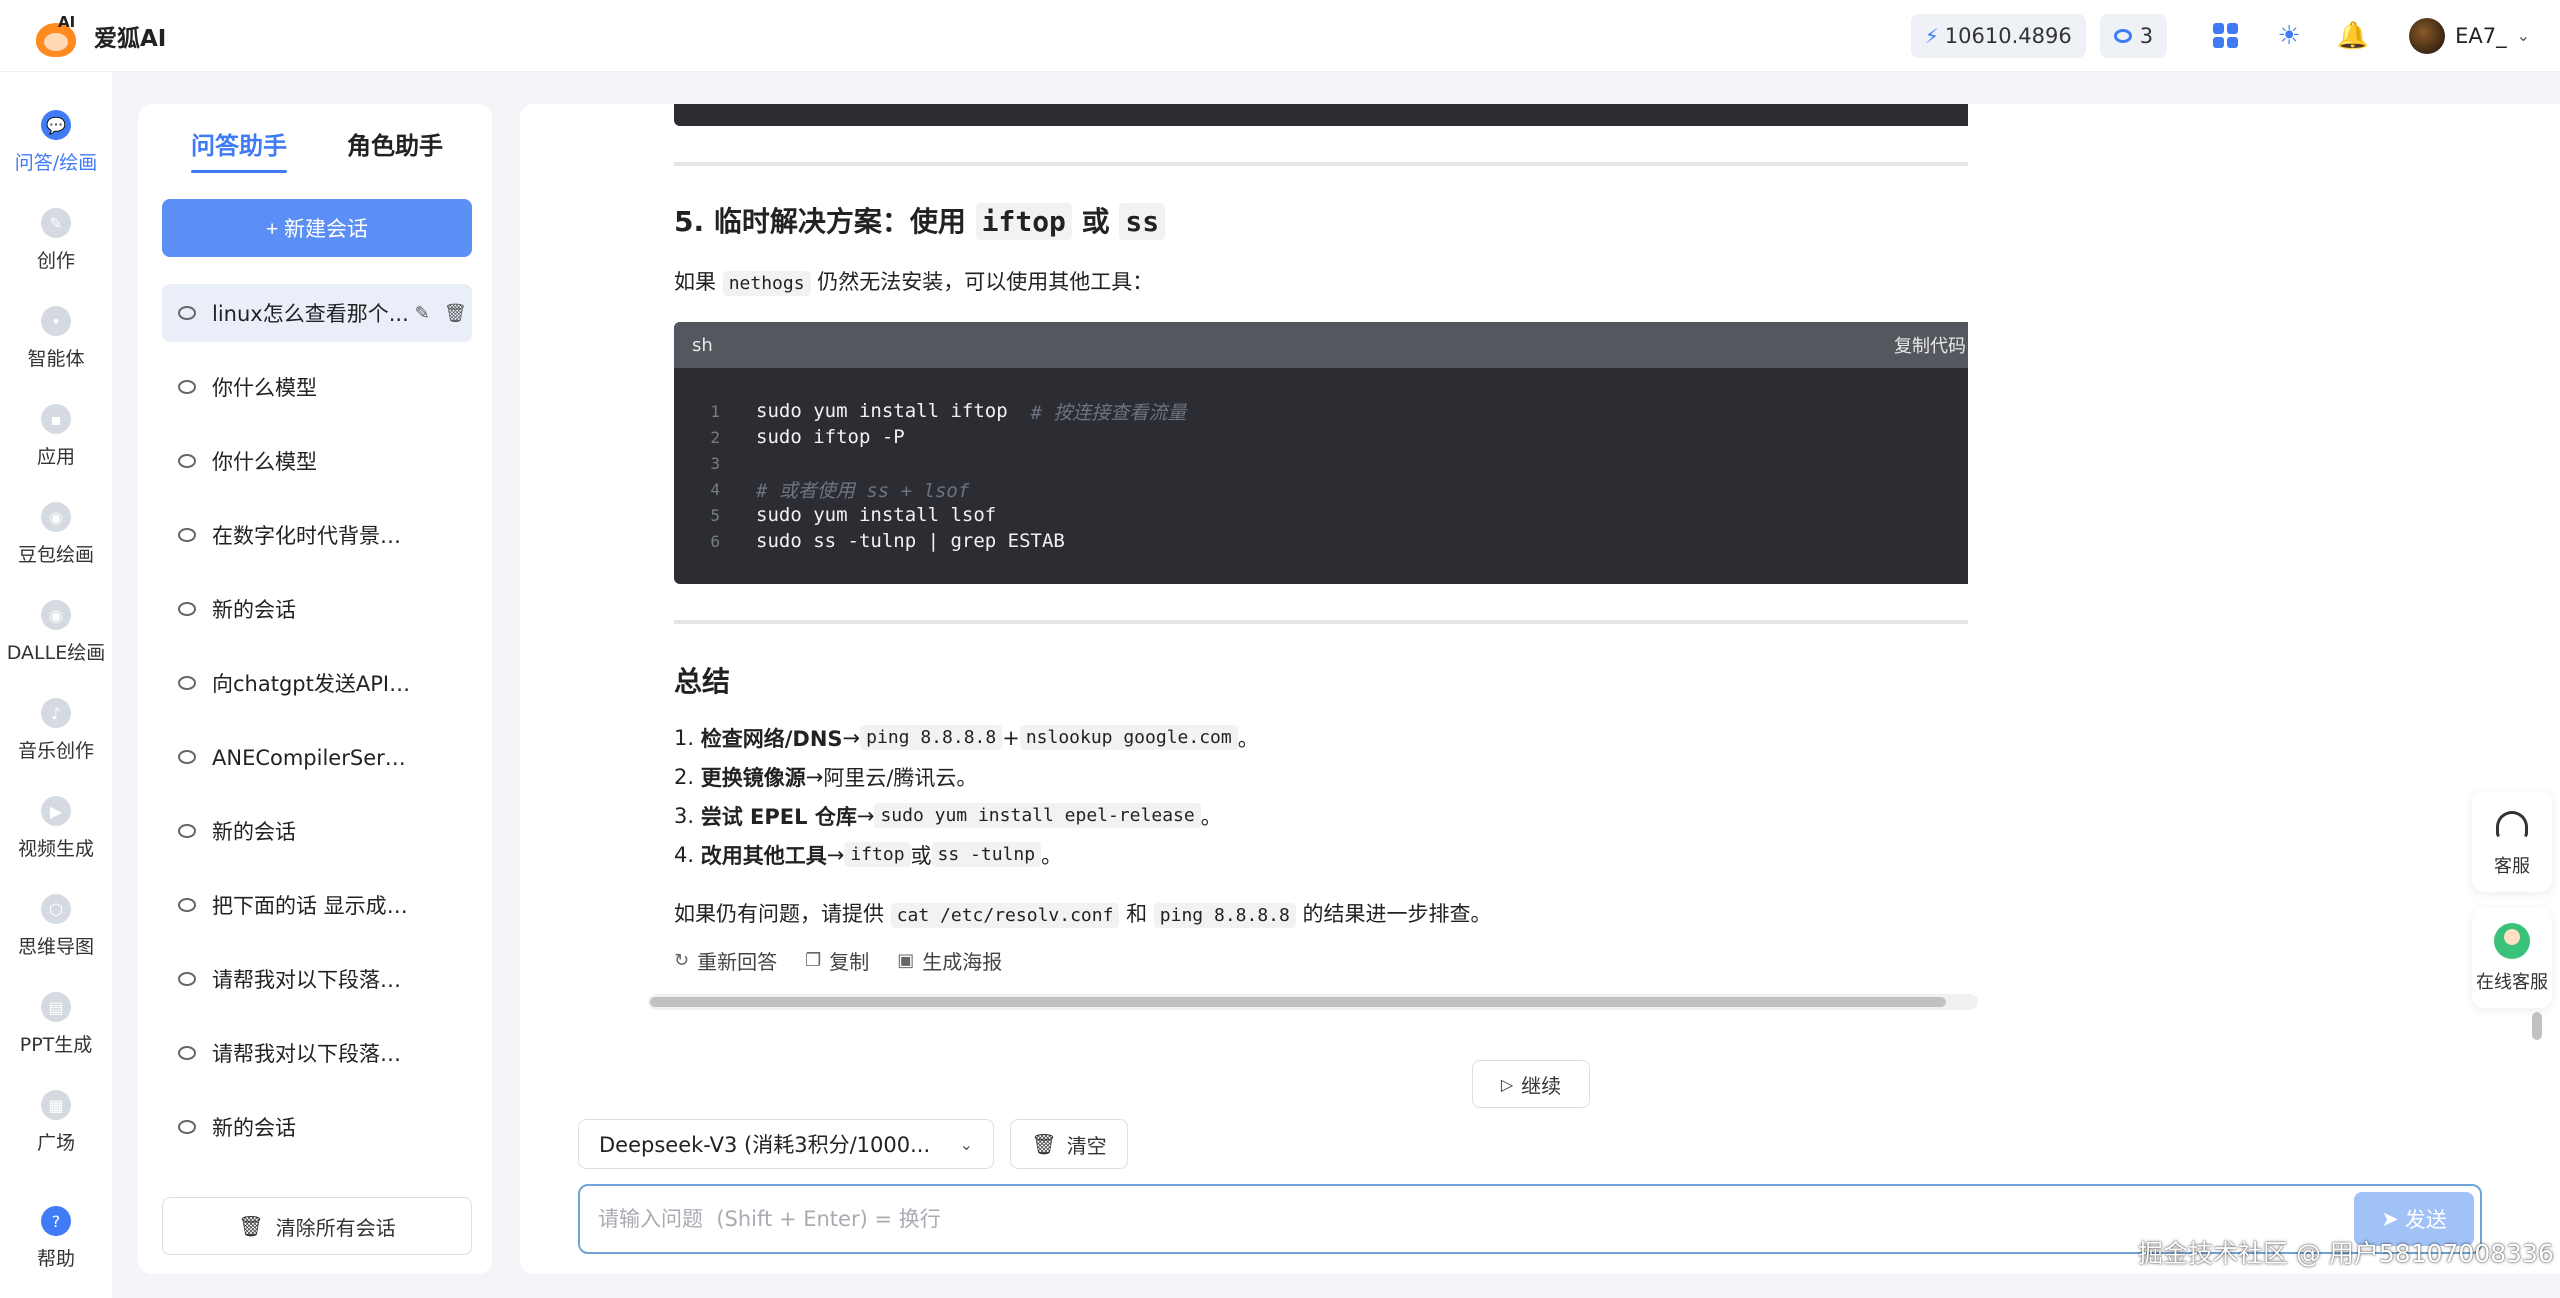 This screenshot has height=1298, width=2560. I want to click on sun-icon: ☀, so click(2289, 35).